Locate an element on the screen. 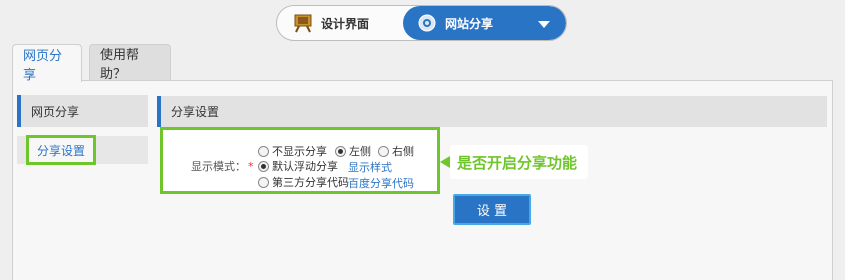 This screenshot has width=845, height=280. radio-no-share is located at coordinates (263, 151).